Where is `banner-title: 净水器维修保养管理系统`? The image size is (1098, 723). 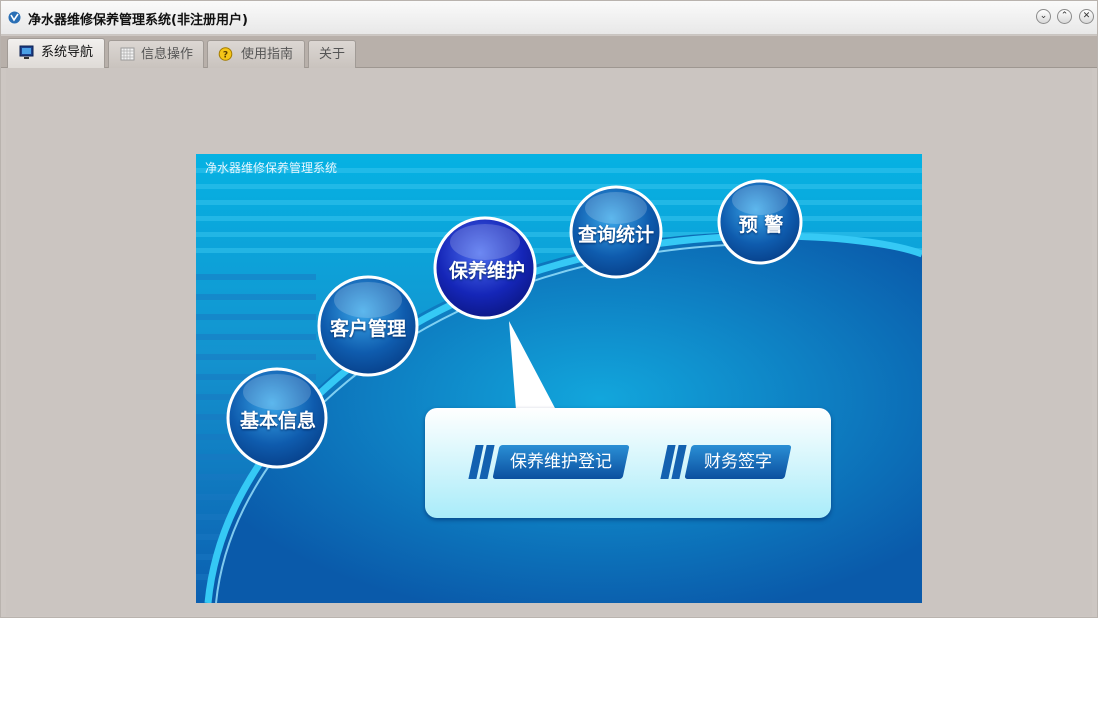
banner-title: 净水器维修保养管理系统 is located at coordinates (271, 168).